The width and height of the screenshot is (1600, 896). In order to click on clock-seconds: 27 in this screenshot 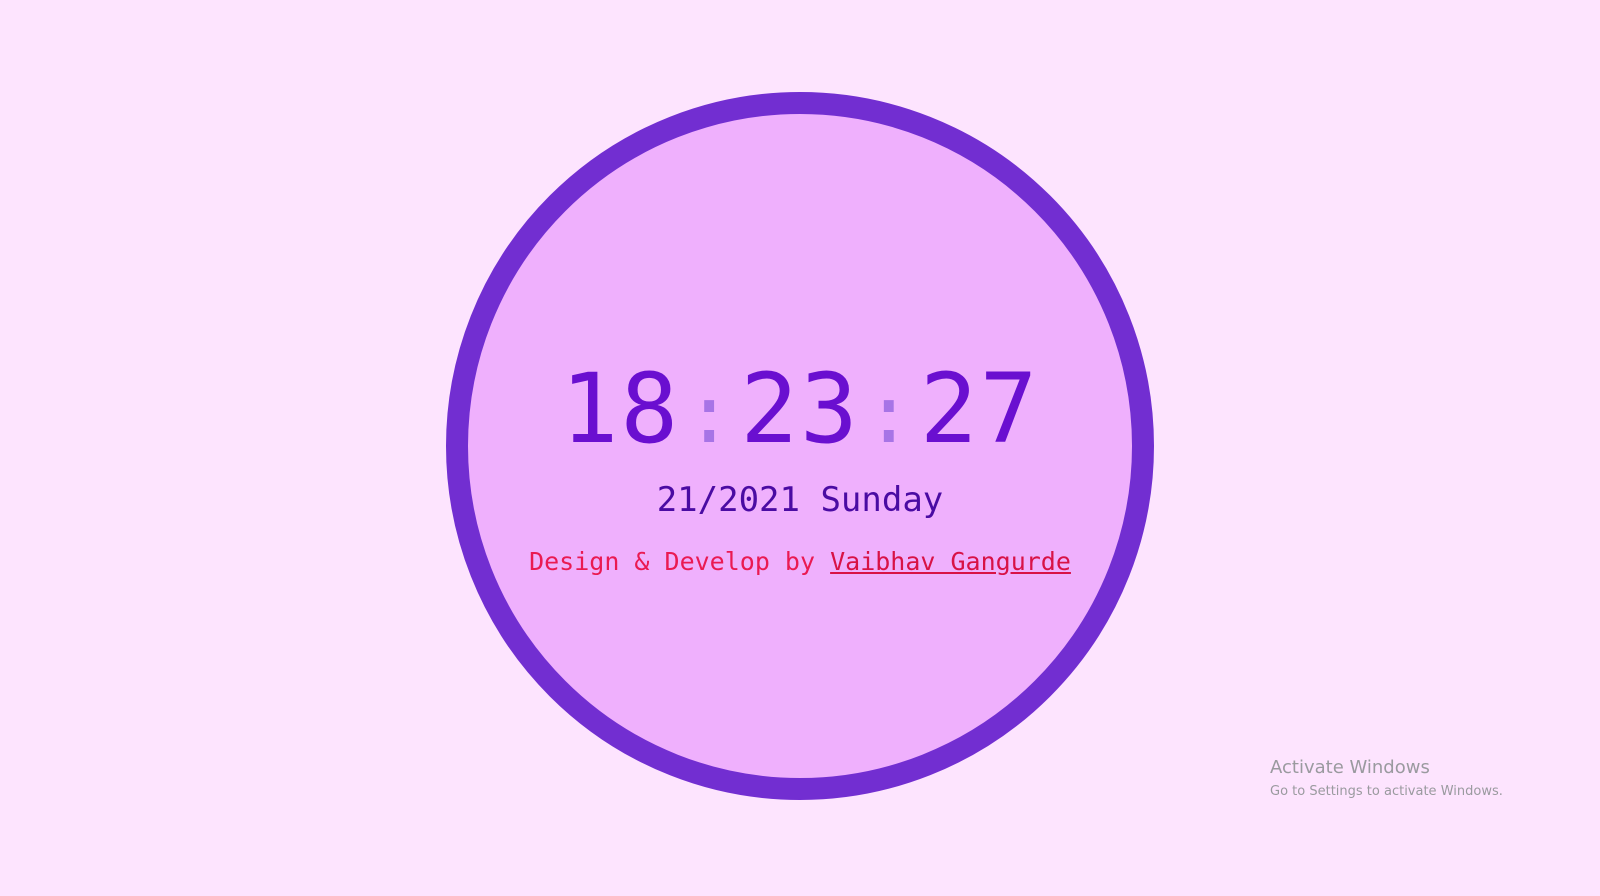, I will do `click(979, 409)`.